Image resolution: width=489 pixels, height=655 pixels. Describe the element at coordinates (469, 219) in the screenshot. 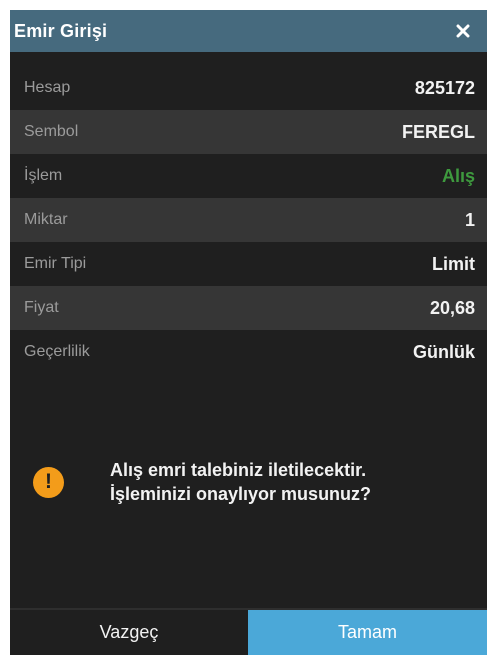

I see `quantity-value: 1` at that location.